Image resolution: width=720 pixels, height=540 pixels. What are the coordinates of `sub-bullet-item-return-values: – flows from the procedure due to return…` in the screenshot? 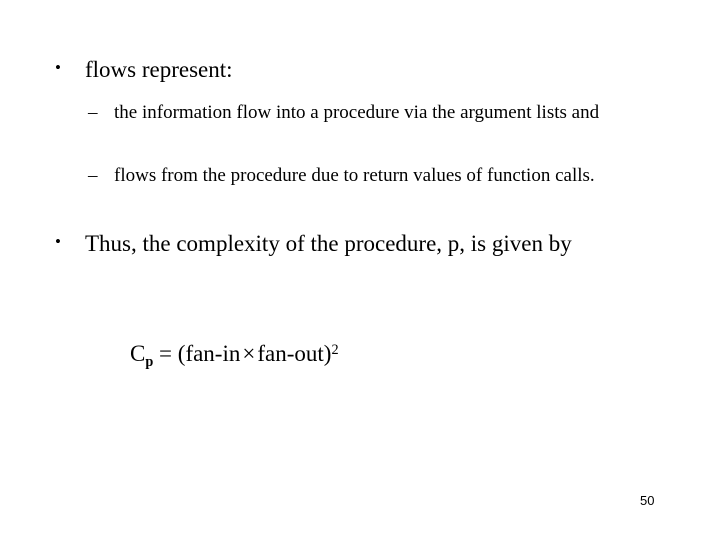 It's located at (358, 175).